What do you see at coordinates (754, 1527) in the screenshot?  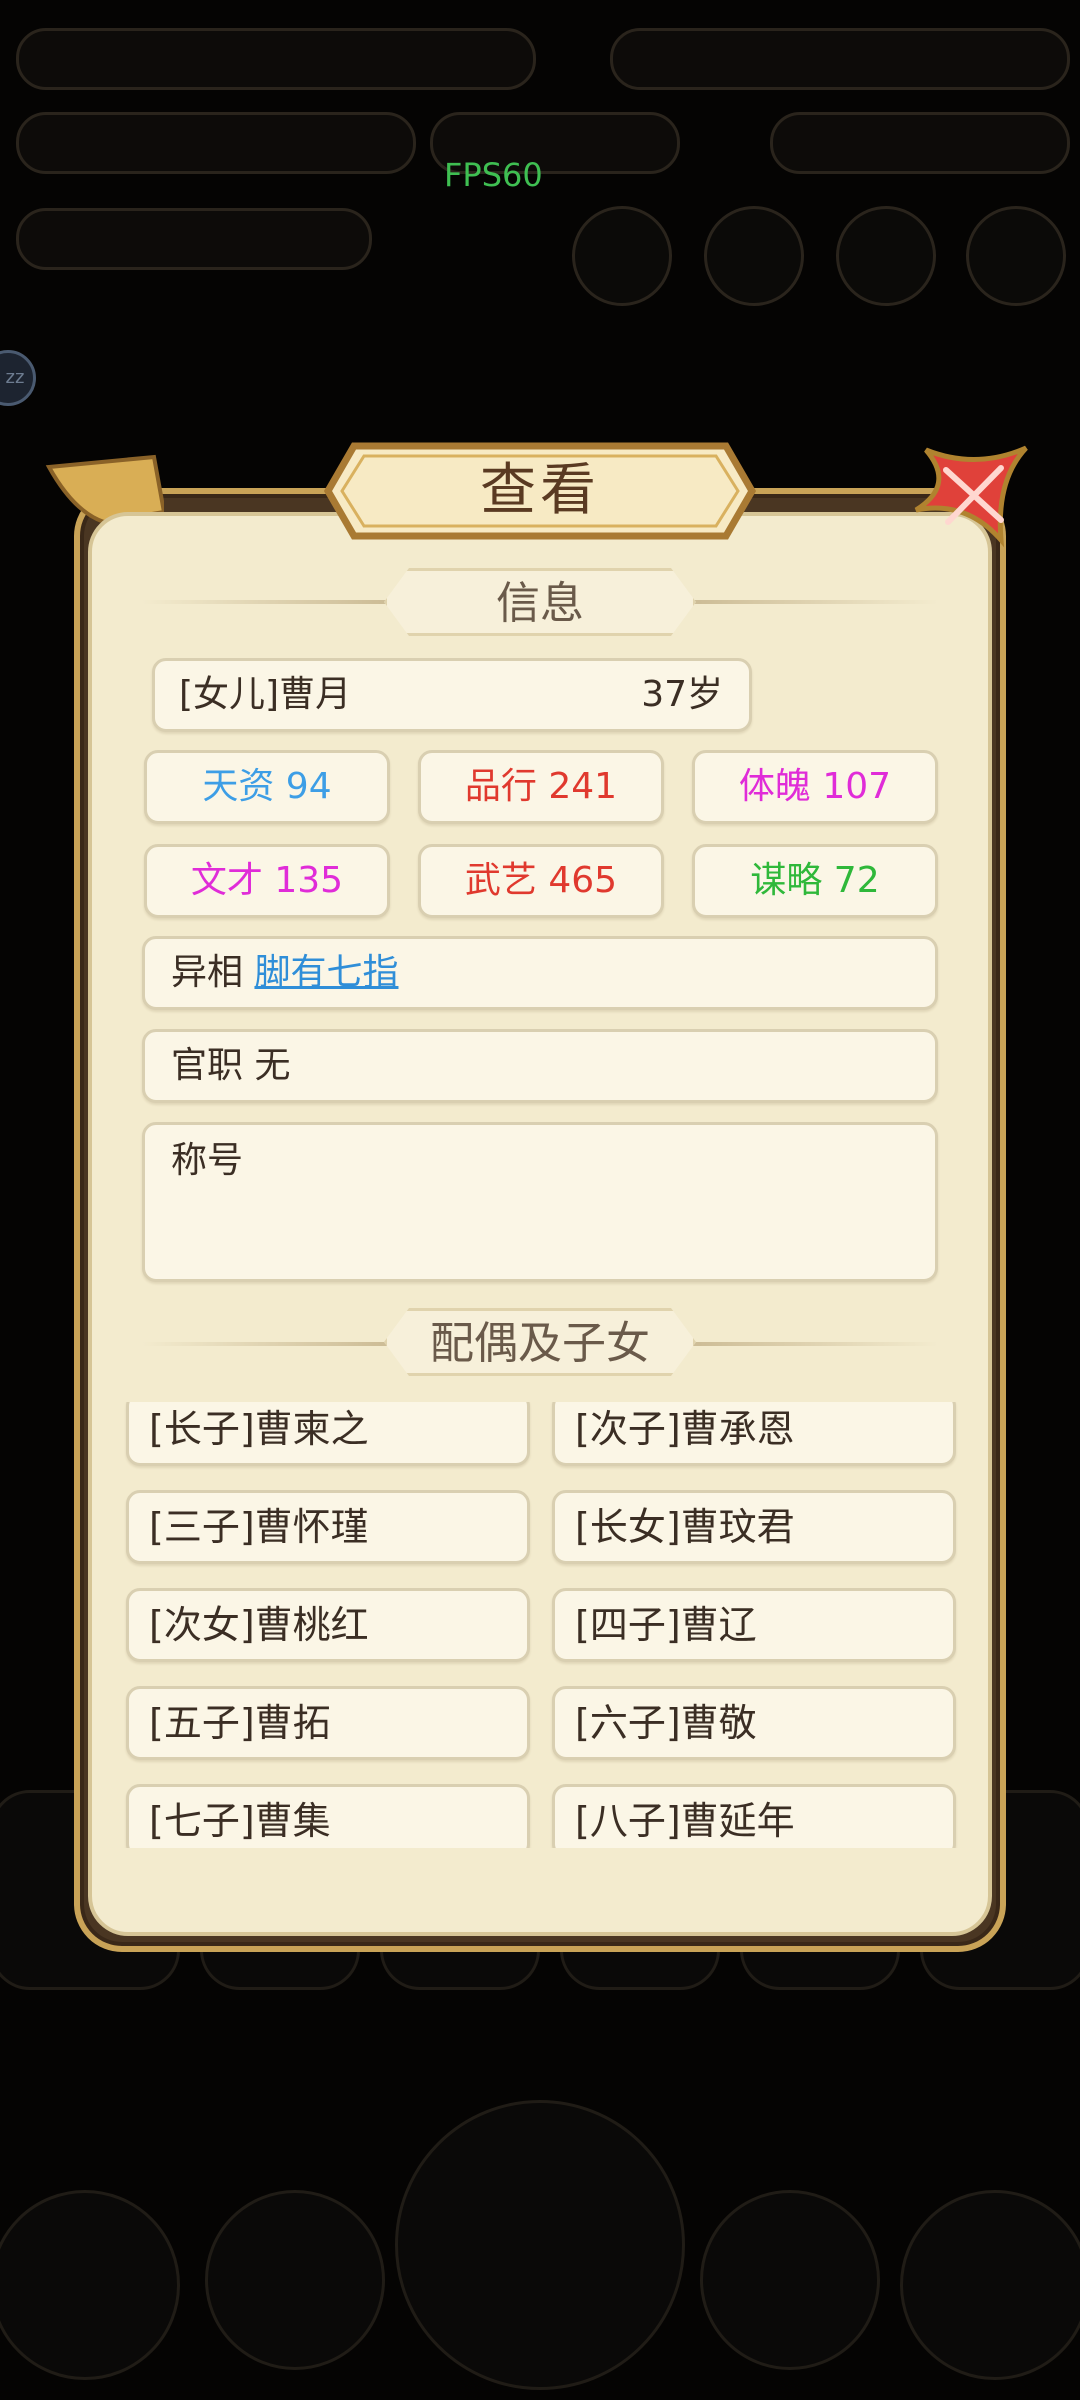 I see `child-item: [长女]曹玟君` at bounding box center [754, 1527].